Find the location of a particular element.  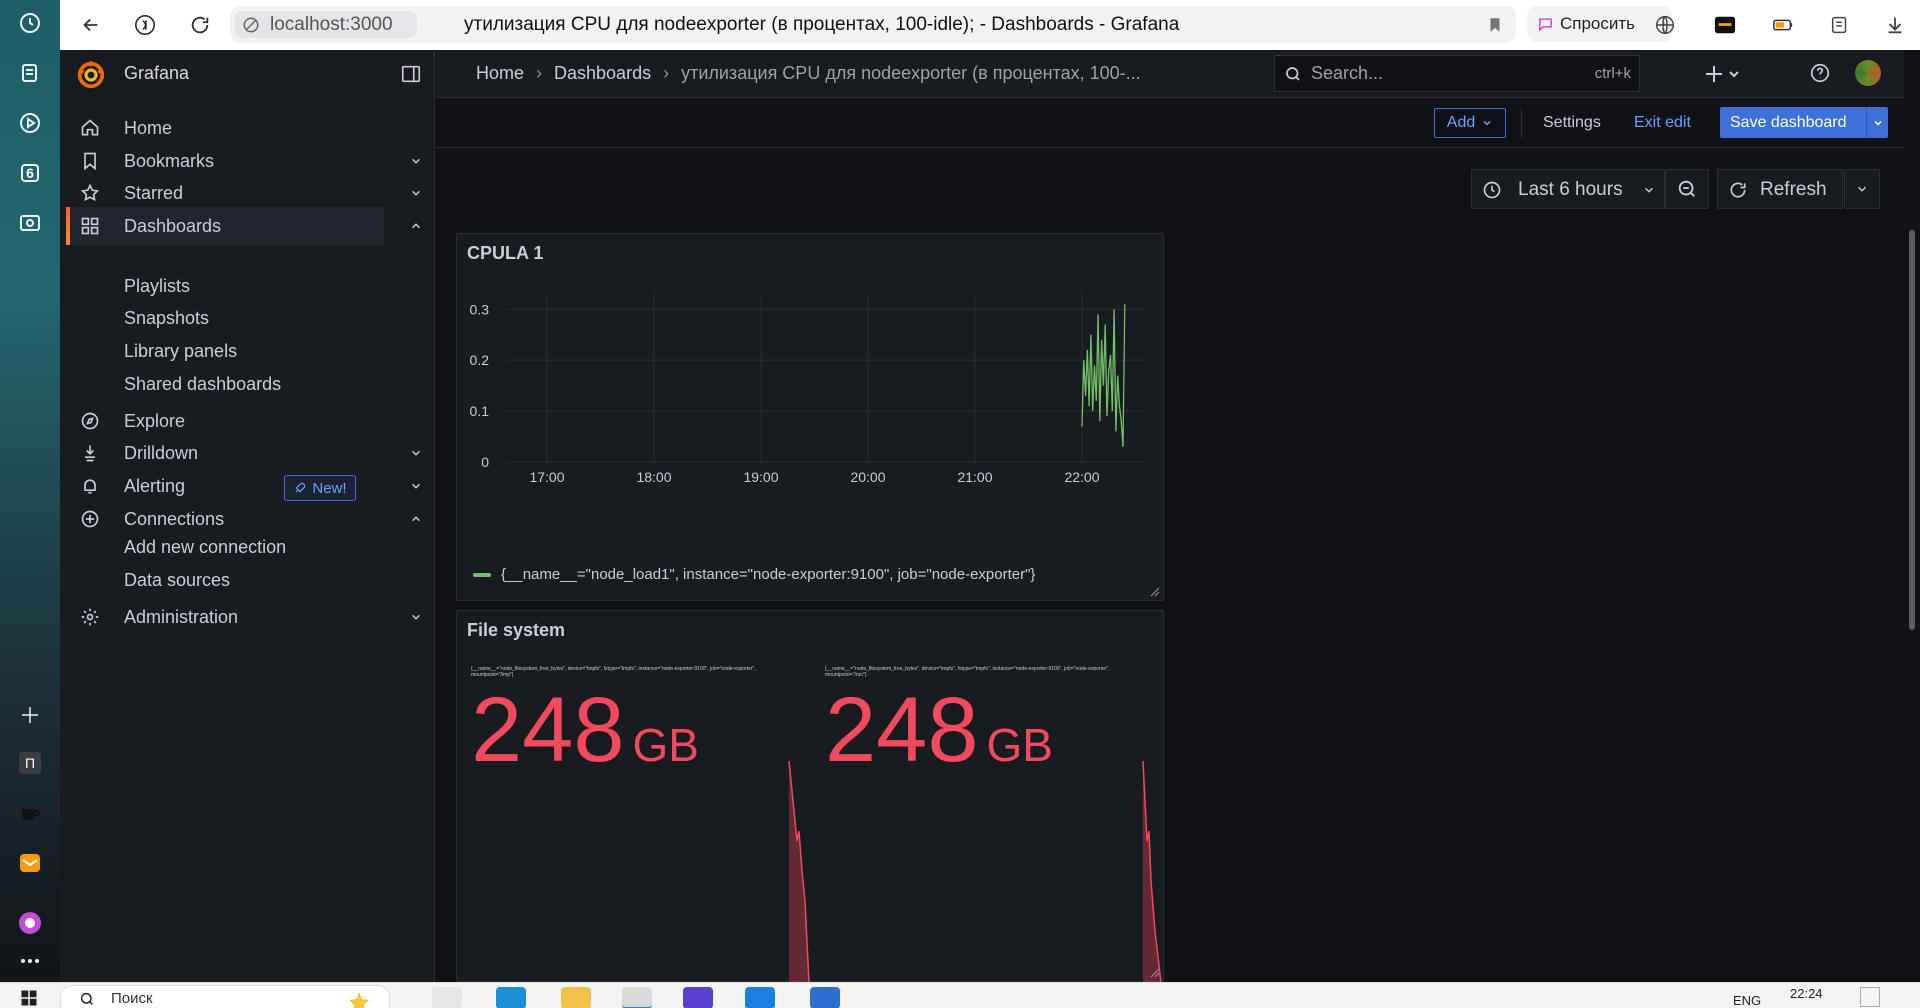

nav-sub-add-new-connection: Add new connection is located at coordinates (205, 547).